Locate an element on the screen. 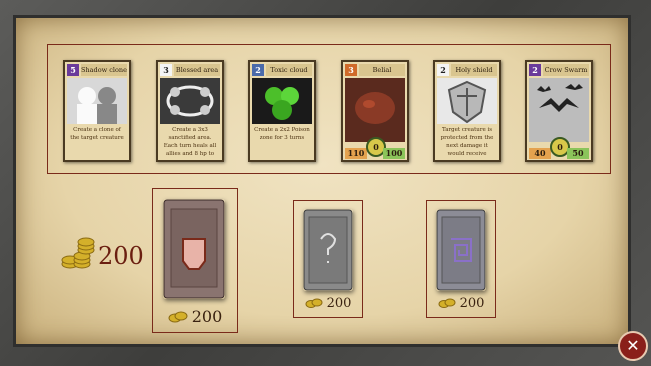 The height and width of the screenshot is (366, 651). card-health: 50 is located at coordinates (578, 153).